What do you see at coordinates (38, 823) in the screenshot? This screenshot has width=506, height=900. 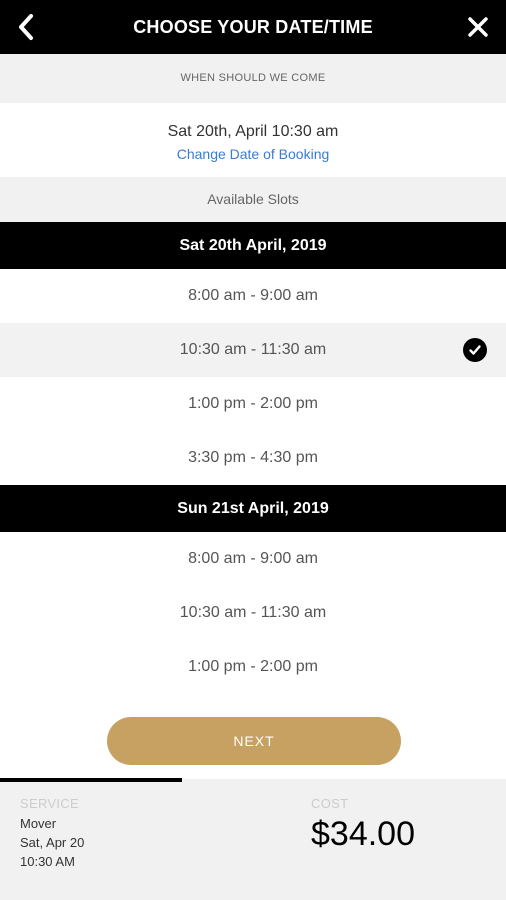 I see `service-name: Mover` at bounding box center [38, 823].